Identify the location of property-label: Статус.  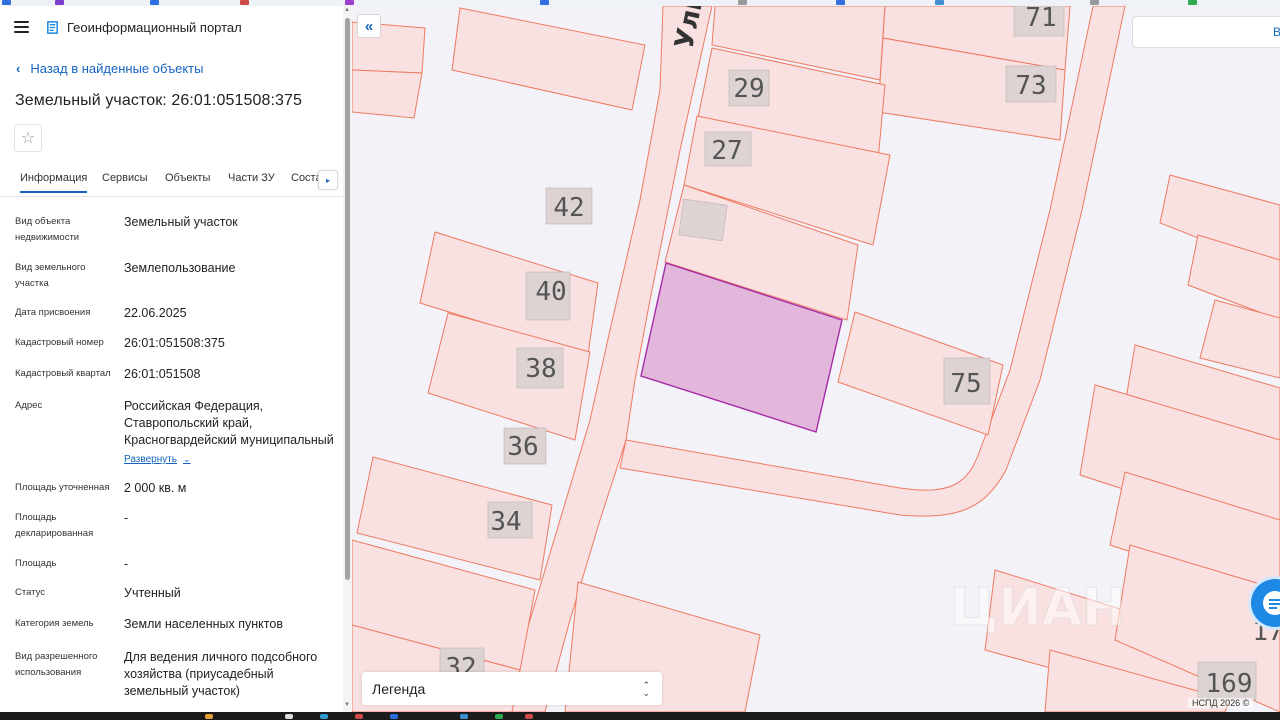
(30, 592).